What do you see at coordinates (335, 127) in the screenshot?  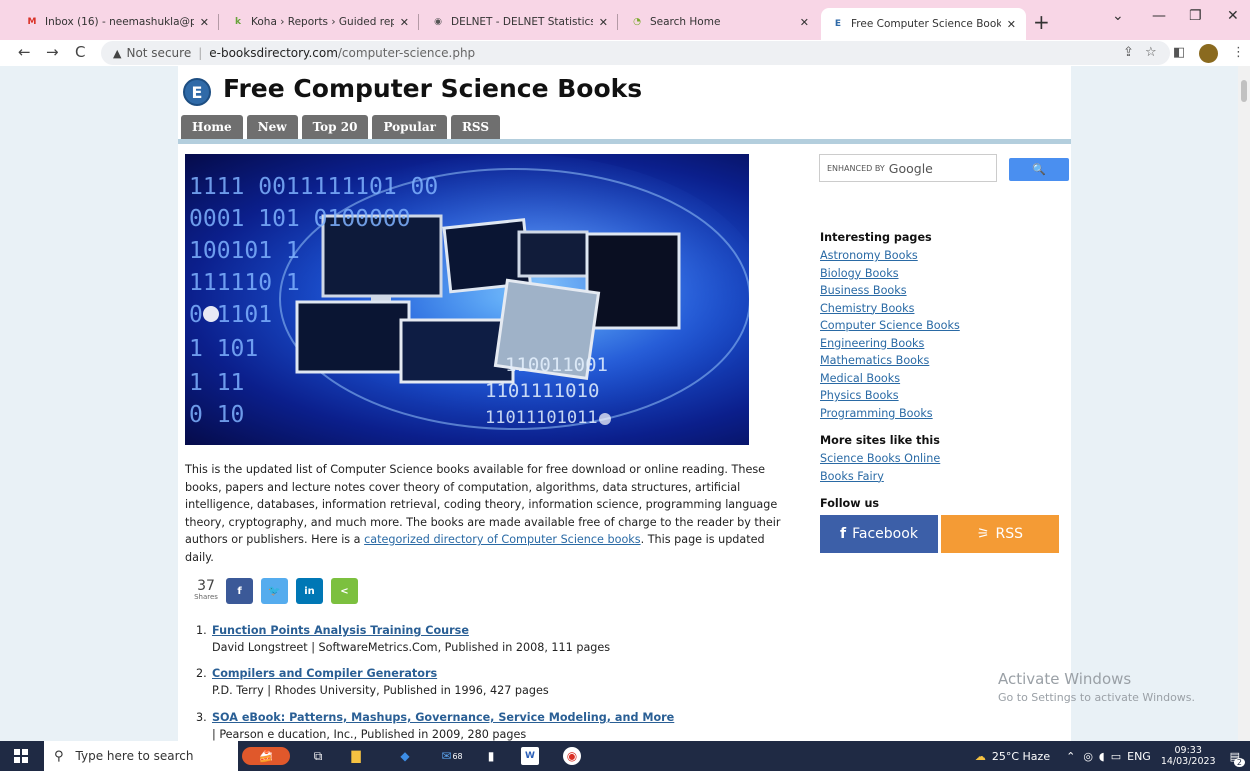 I see `nav-tab-top-20: Top 20` at bounding box center [335, 127].